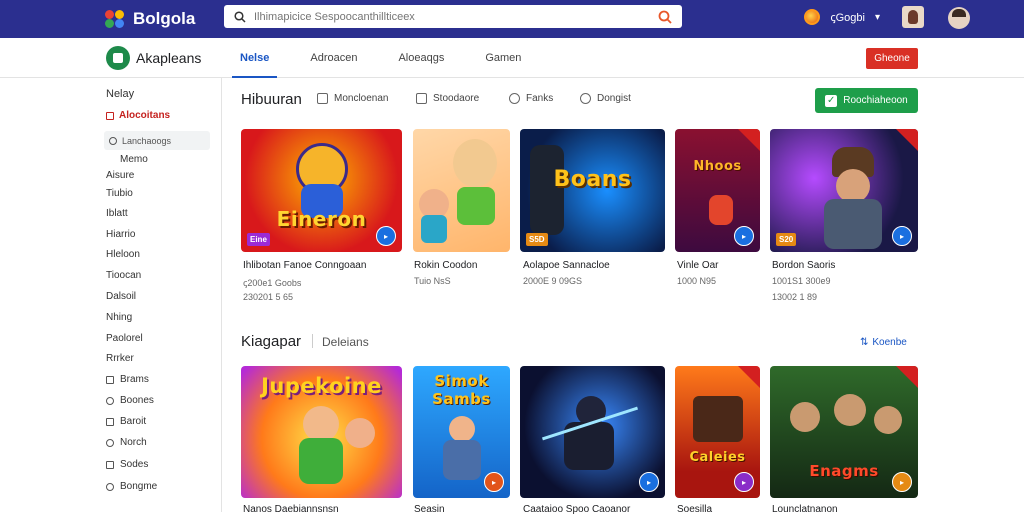  I want to click on sidebar-item-brams: Brams, so click(127, 379).